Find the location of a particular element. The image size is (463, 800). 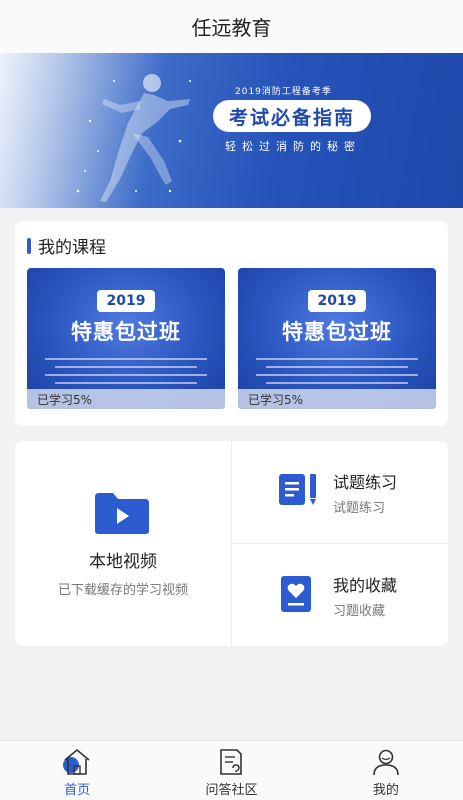

app-header: 任远教育 is located at coordinates (231, 26).